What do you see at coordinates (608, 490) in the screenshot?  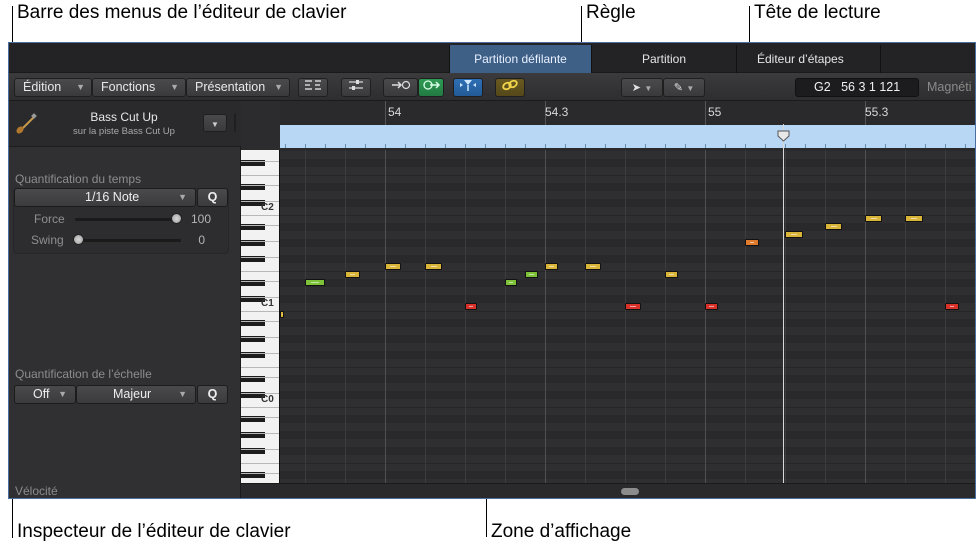 I see `horizontal-scrollbar` at bounding box center [608, 490].